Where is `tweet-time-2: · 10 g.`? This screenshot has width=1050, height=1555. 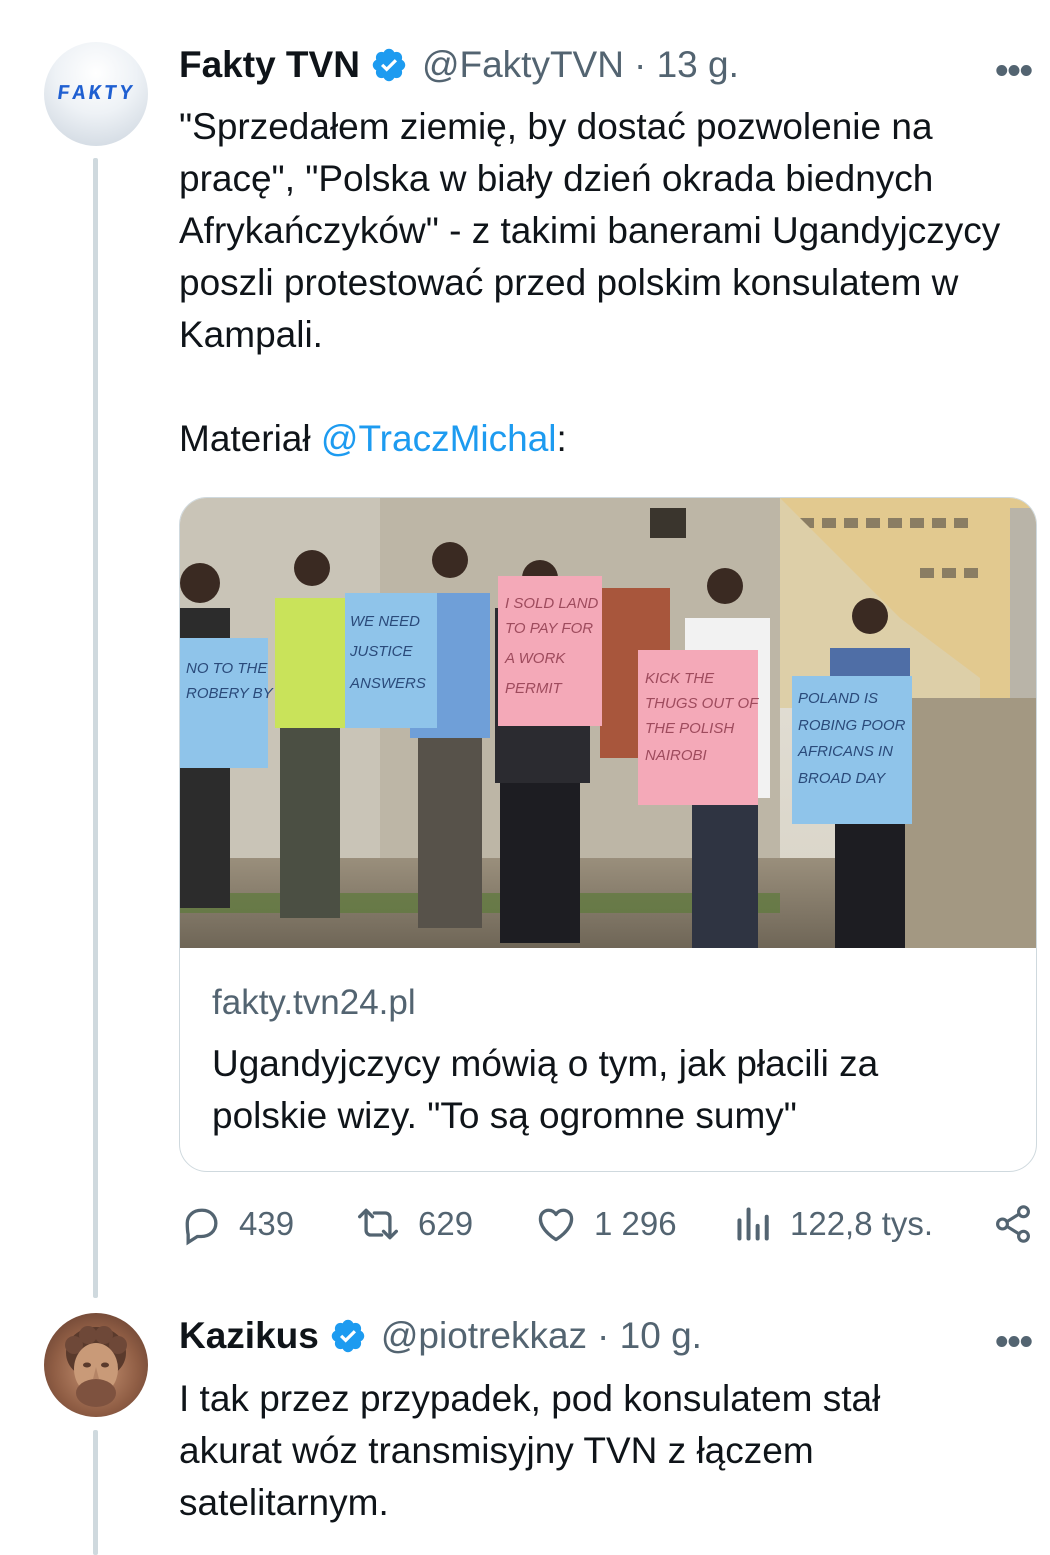 tweet-time-2: · 10 g. is located at coordinates (649, 1336).